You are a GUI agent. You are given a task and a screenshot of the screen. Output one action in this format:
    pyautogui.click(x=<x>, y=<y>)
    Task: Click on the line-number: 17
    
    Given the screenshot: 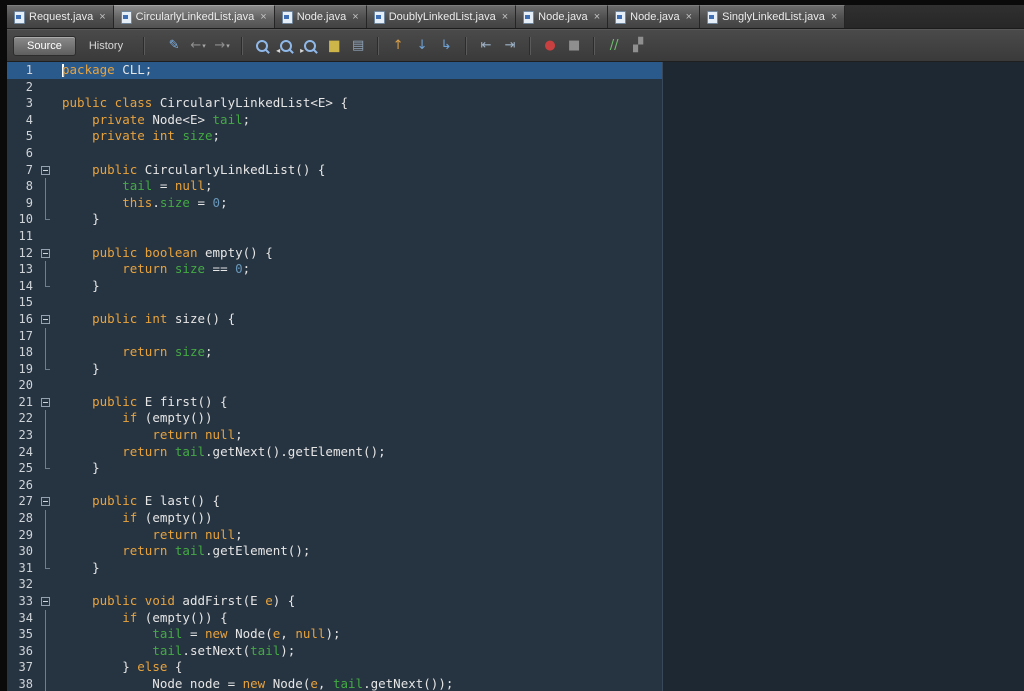 What is the action you would take?
    pyautogui.click(x=22, y=336)
    